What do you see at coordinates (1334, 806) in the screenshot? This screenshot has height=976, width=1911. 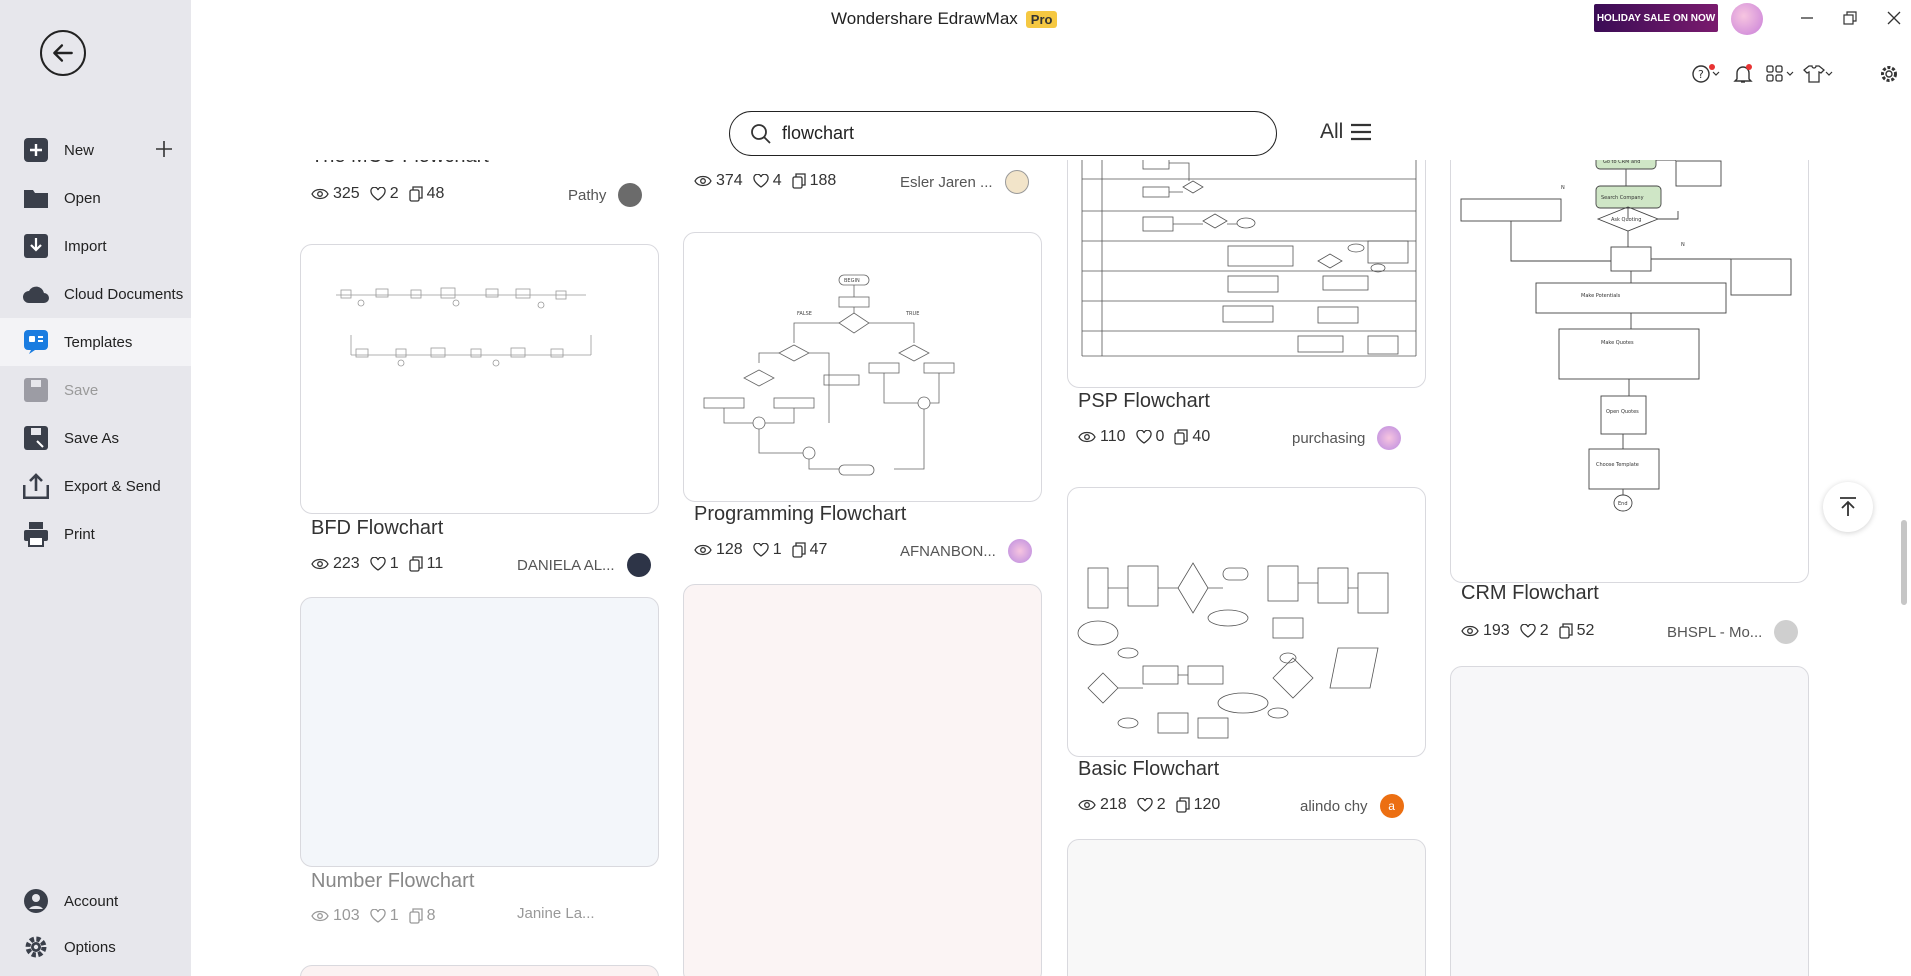 I see `author-name: alindo chy` at bounding box center [1334, 806].